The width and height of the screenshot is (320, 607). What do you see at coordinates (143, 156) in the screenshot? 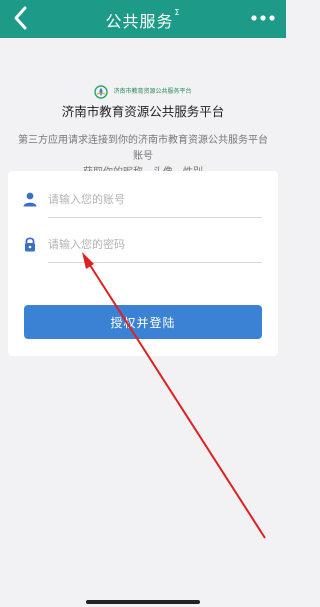
I see `description-line-2: 账号` at bounding box center [143, 156].